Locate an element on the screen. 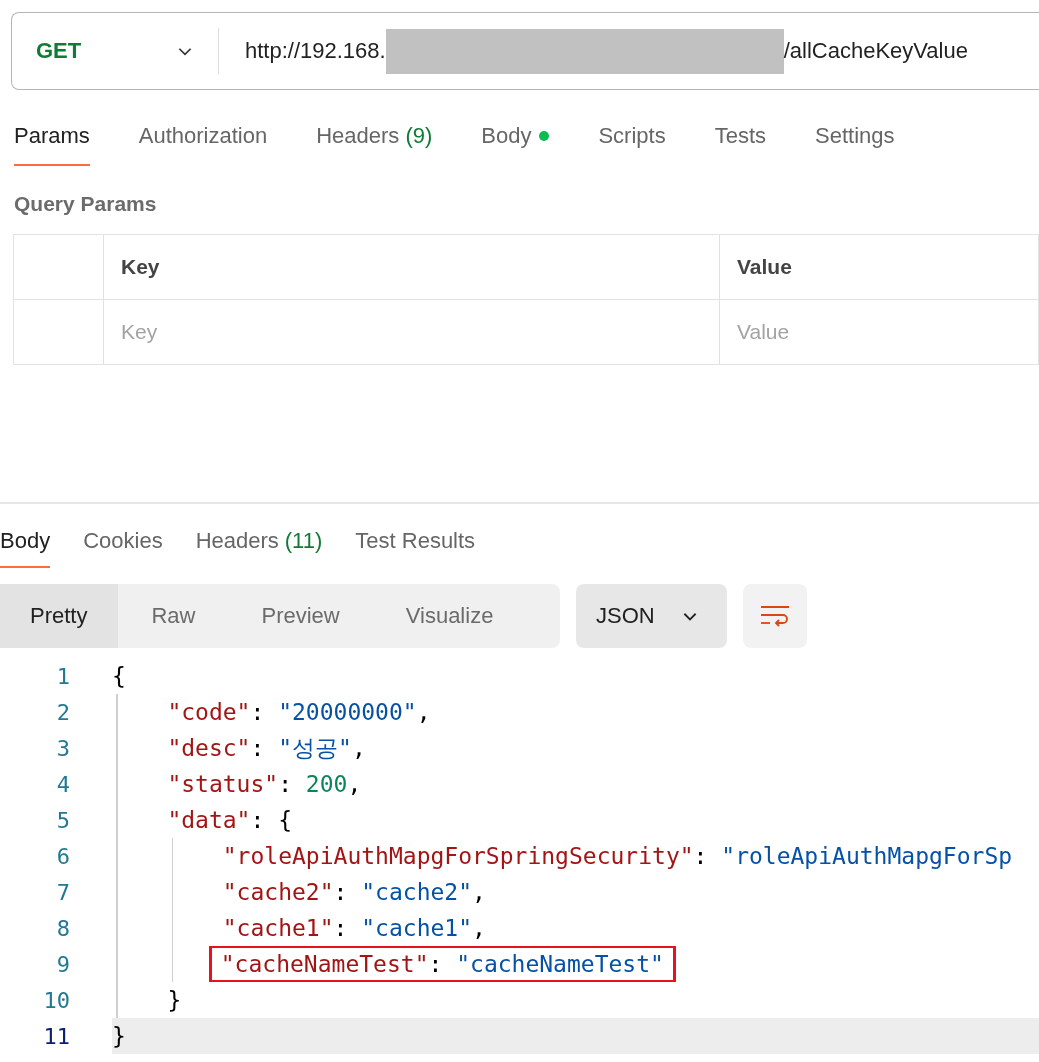  code-line: "roleApiAuthMapgForSpringSecurity": "roleApiAuthMapgForSp is located at coordinates (617, 856).